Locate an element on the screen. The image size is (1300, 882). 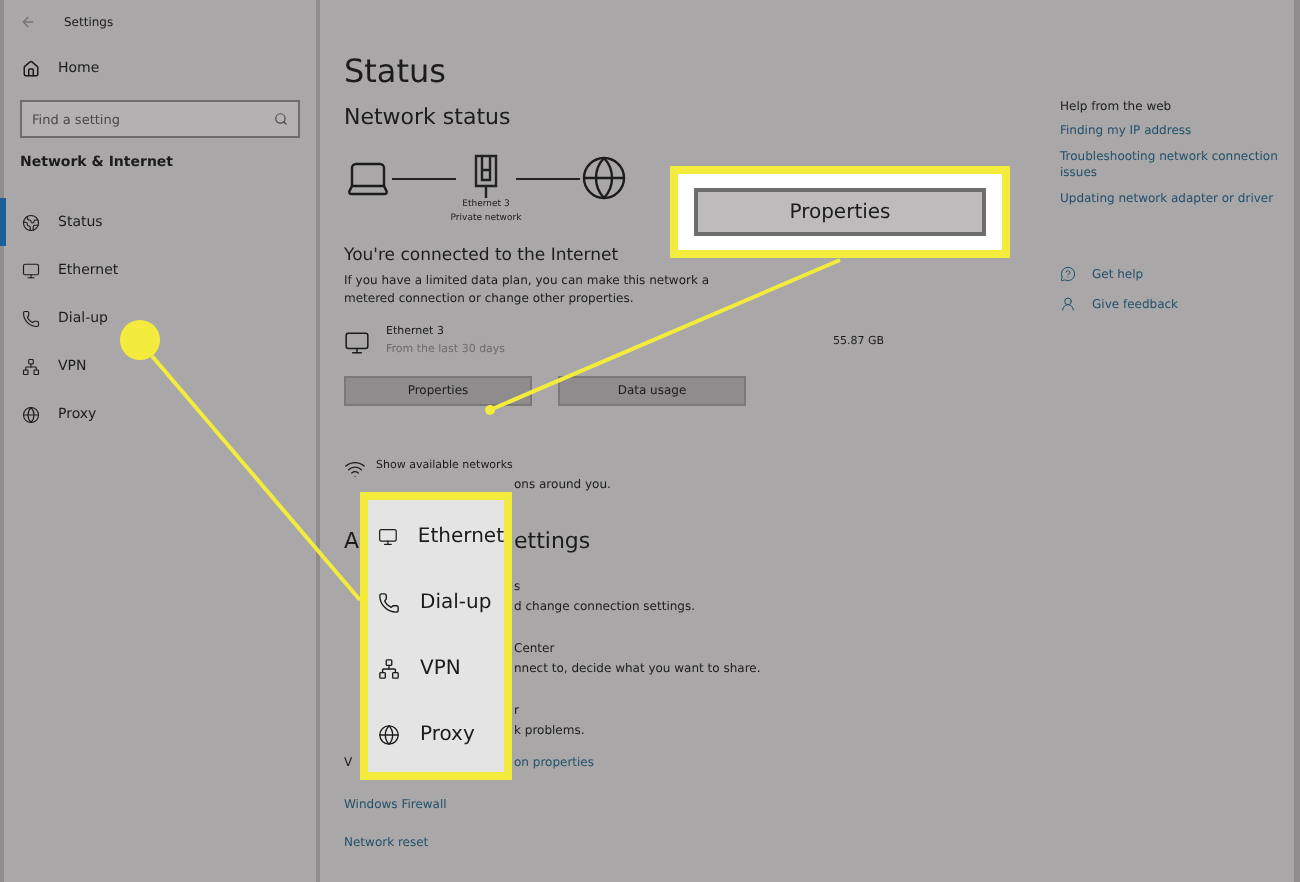
speech-bubble-icon is located at coordinates (1068, 274).